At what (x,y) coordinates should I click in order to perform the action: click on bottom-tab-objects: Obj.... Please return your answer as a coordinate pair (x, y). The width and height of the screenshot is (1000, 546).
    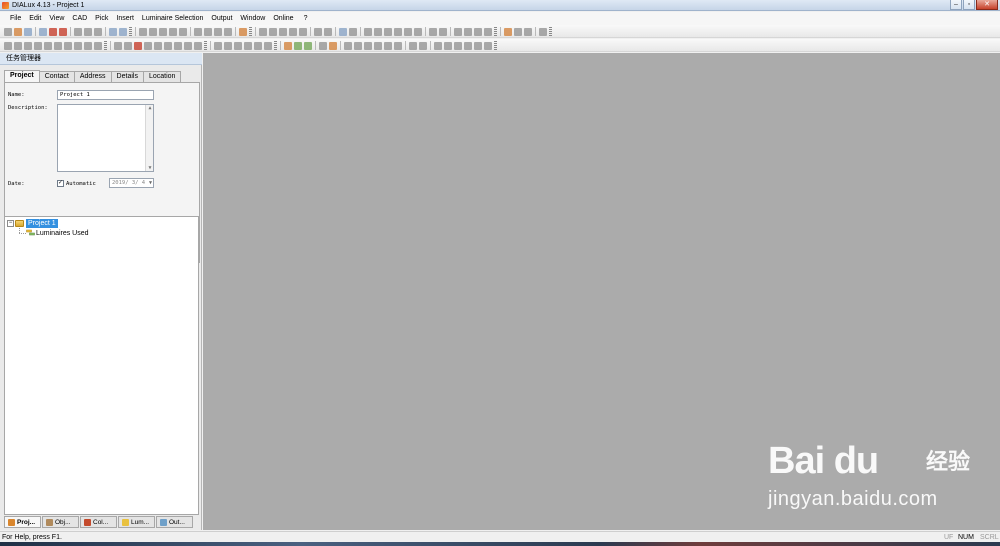
    Looking at the image, I should click on (60, 522).